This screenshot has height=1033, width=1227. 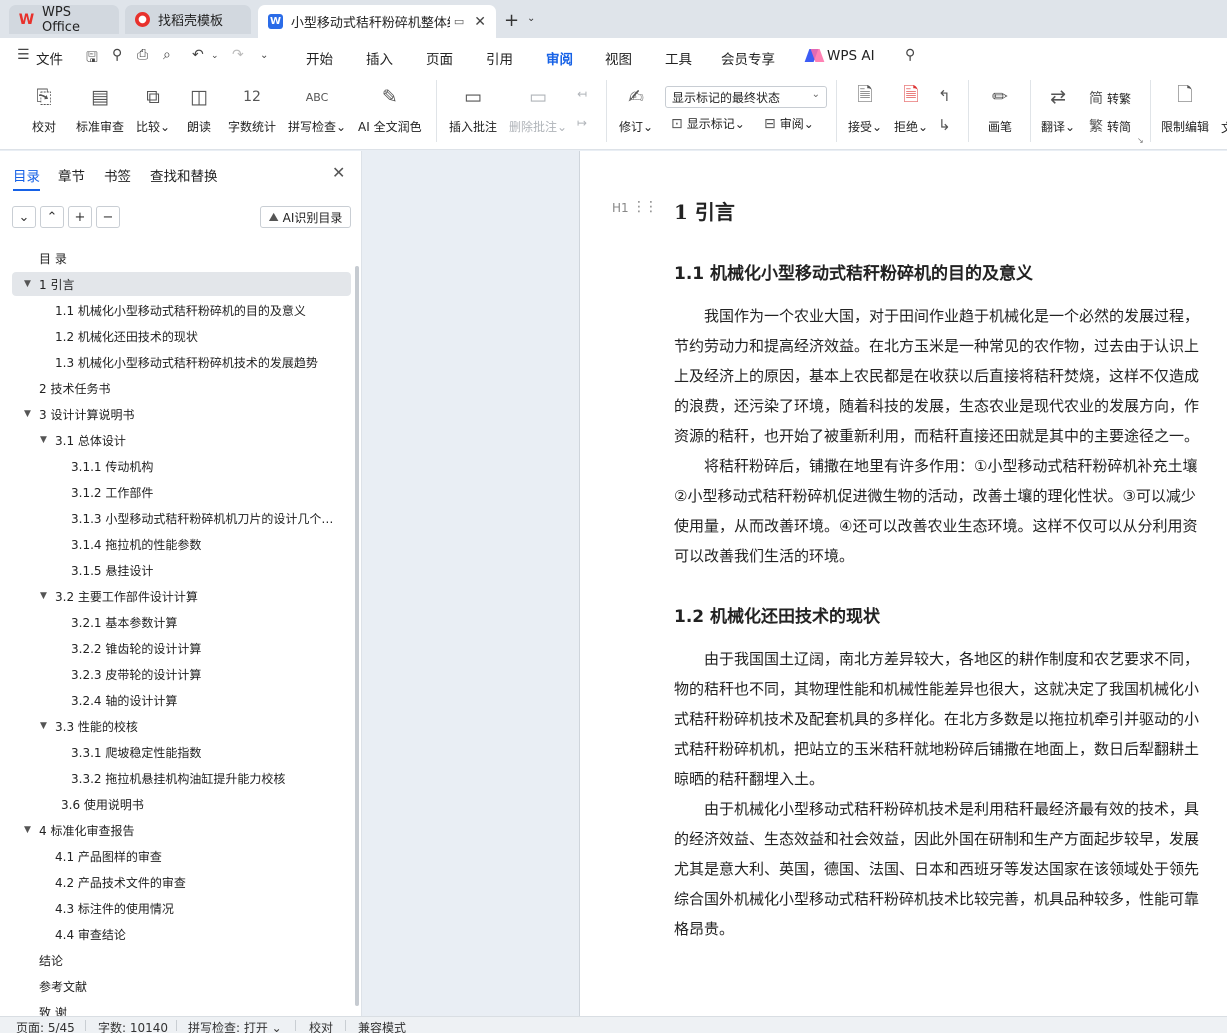 I want to click on toc-item: 3.1.3 小型移动式秸秆粉碎机机刀片的设计几个主要参数, so click(x=181, y=518).